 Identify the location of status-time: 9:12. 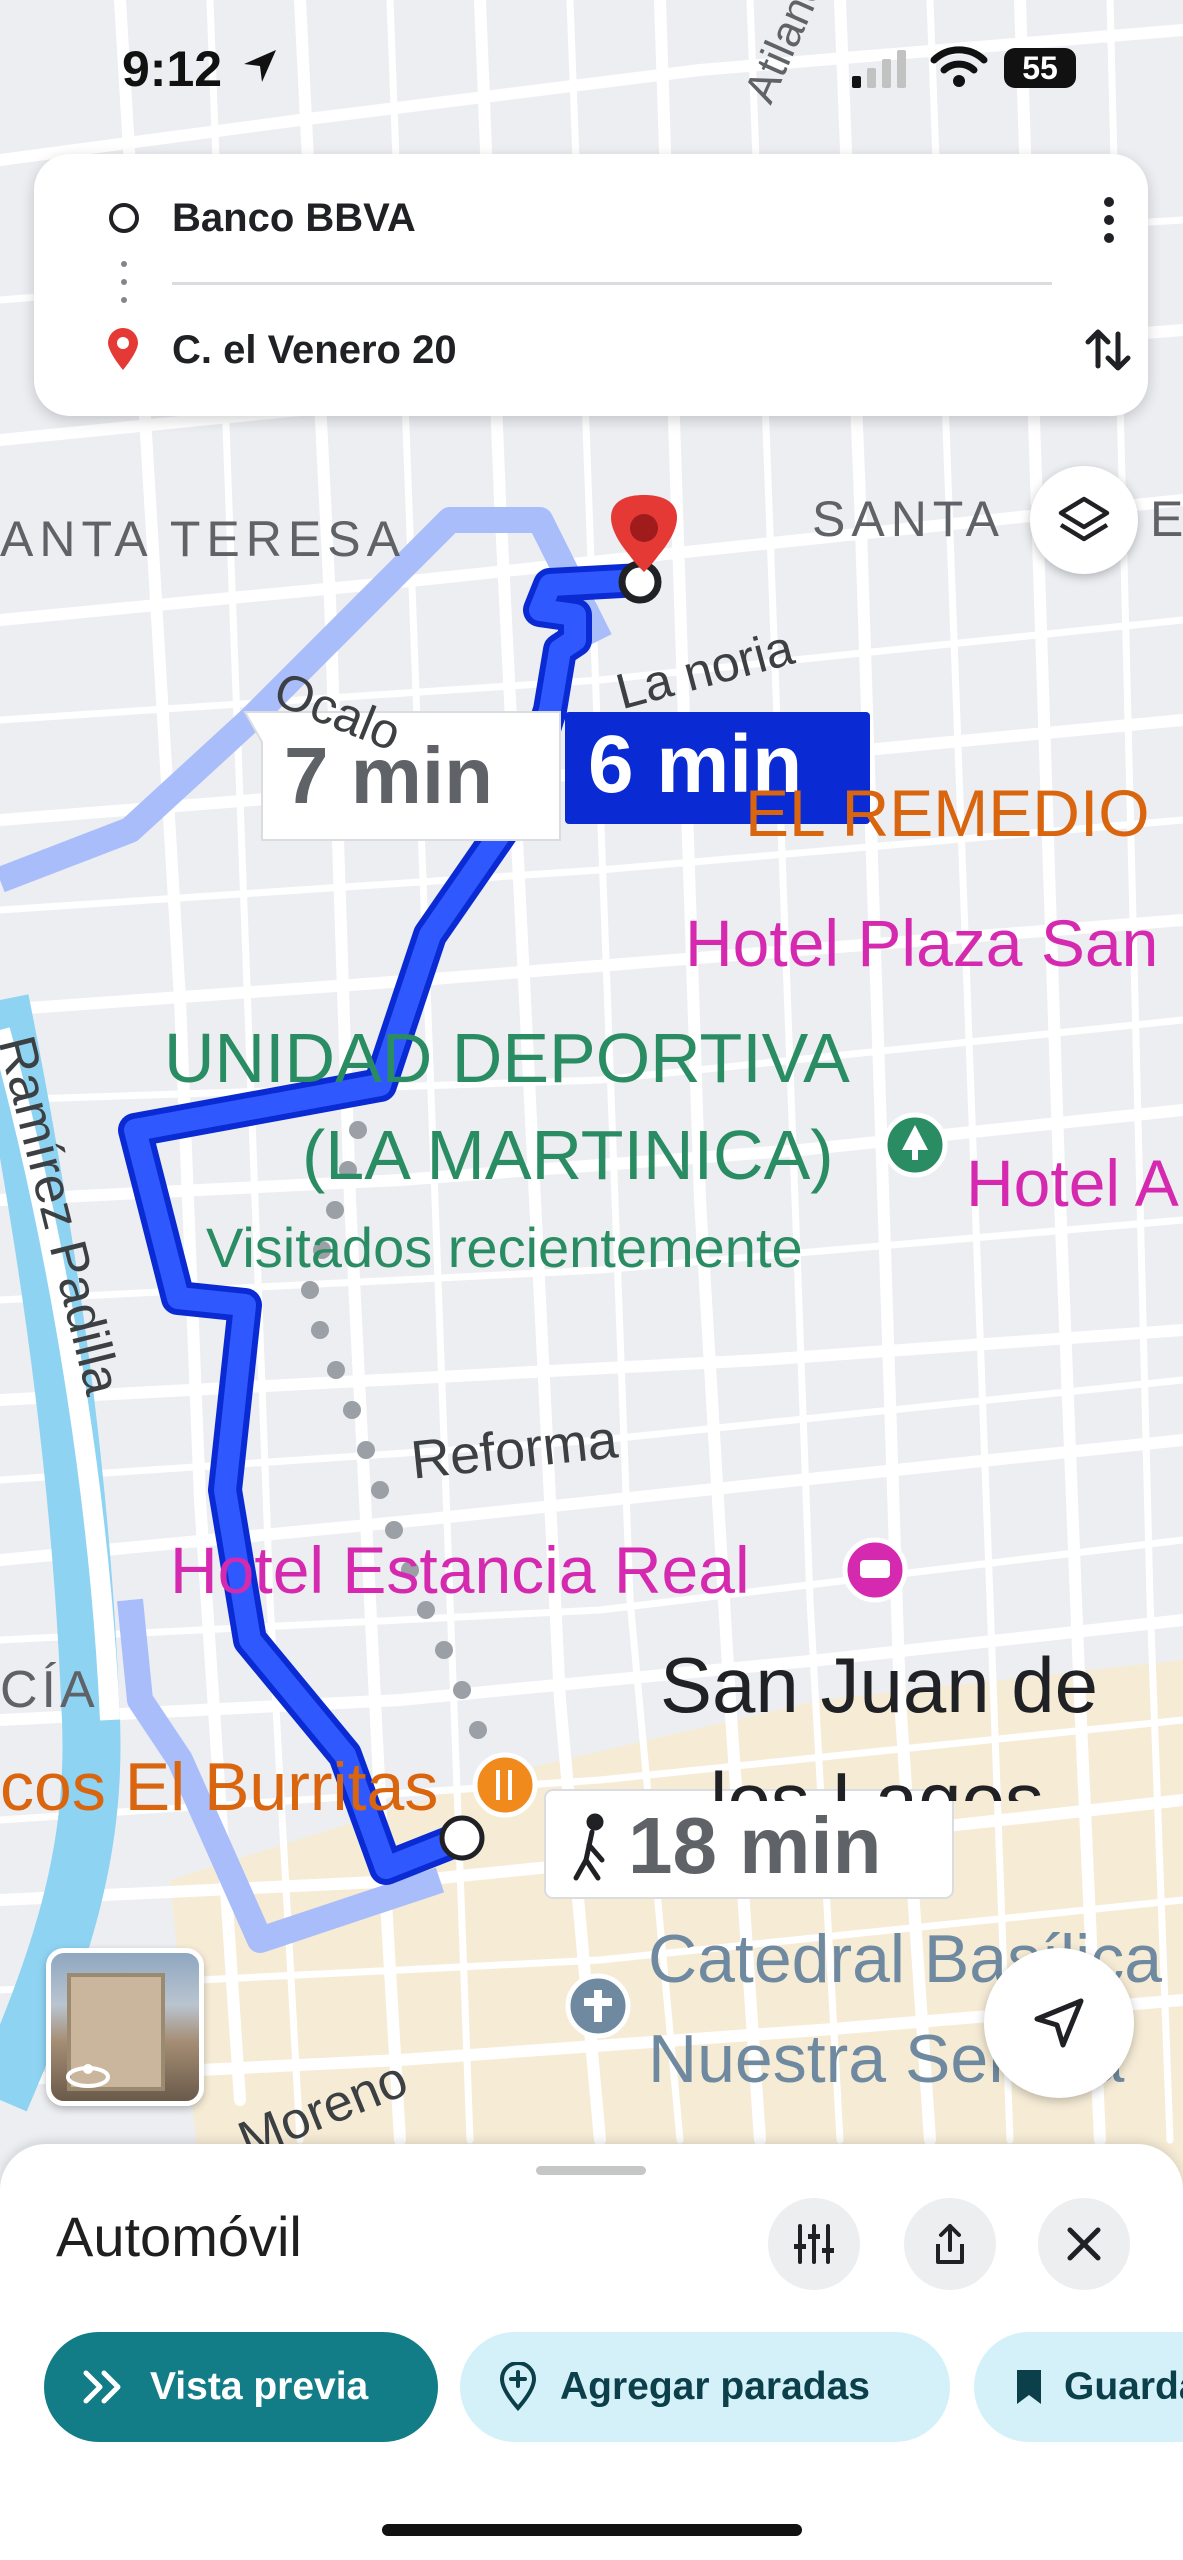
(172, 69).